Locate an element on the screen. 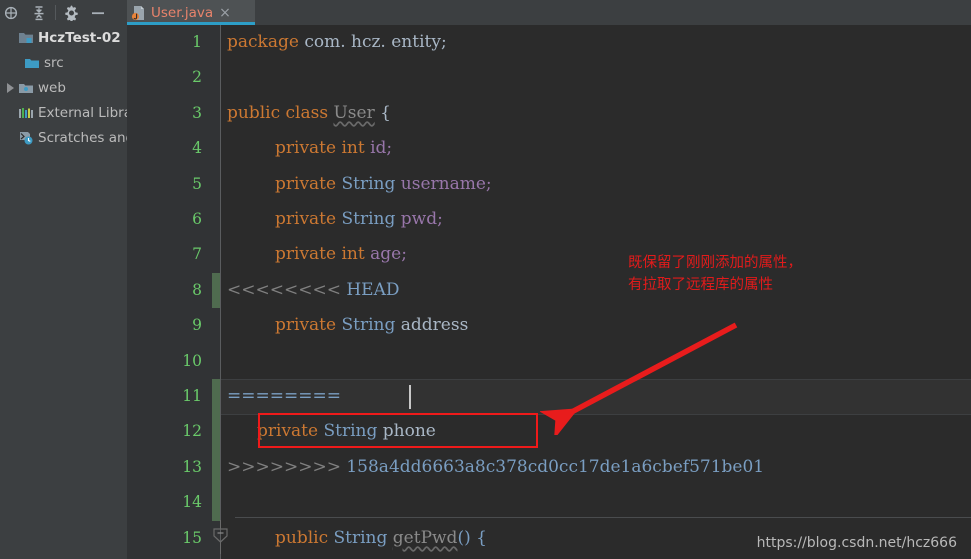 The width and height of the screenshot is (971, 559). sidebar-item-hcztest-02: HczTest-02 is located at coordinates (63, 37).